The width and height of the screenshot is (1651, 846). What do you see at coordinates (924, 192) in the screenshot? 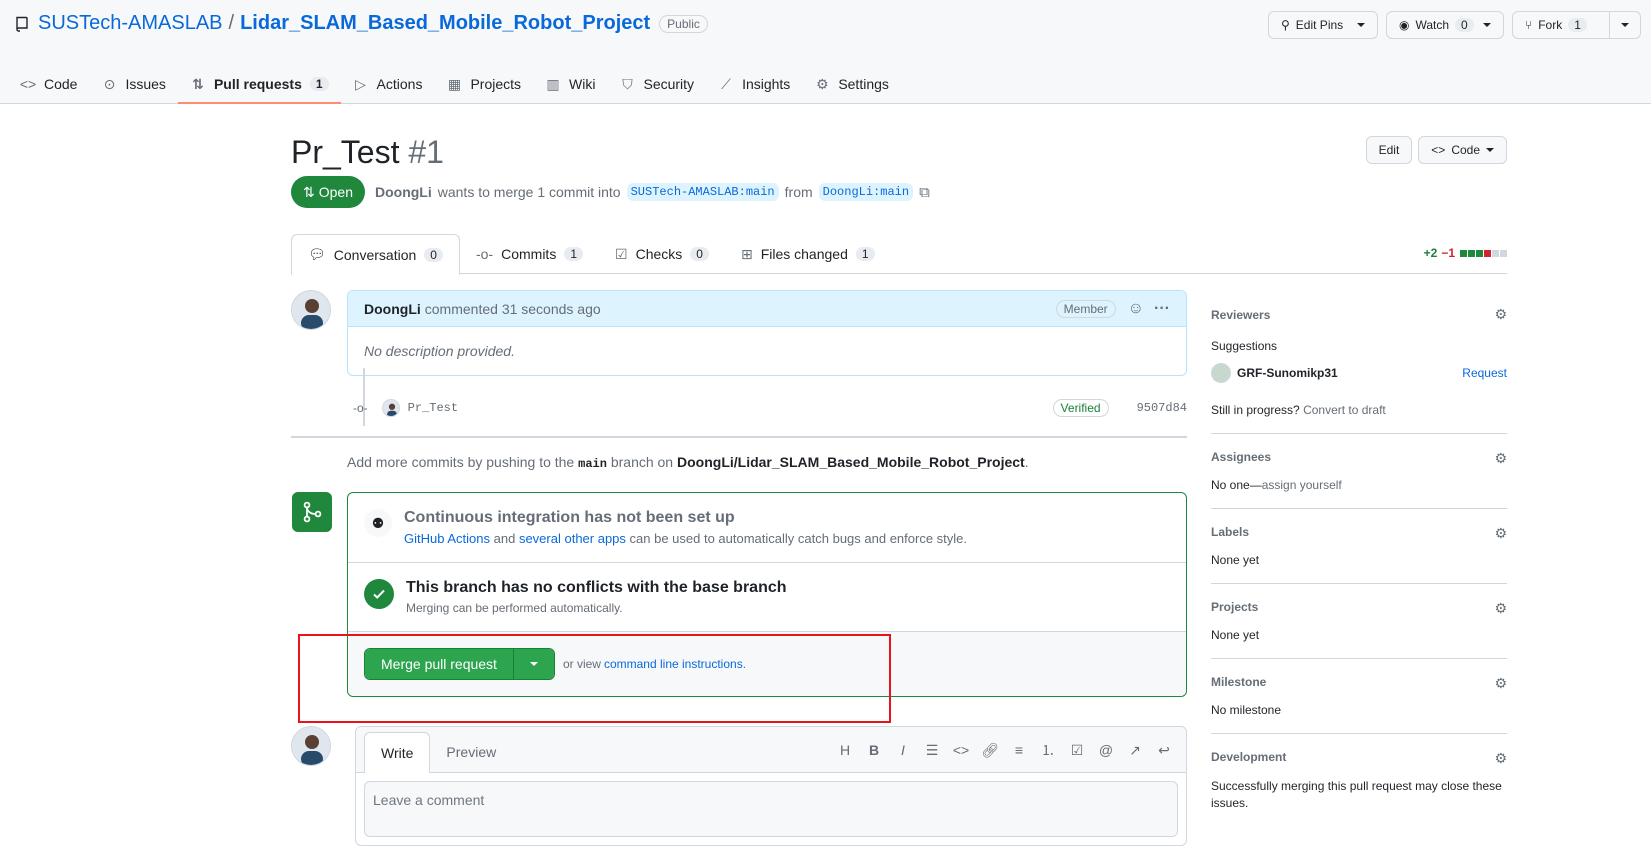
I see `copy-icon: ⧉` at bounding box center [924, 192].